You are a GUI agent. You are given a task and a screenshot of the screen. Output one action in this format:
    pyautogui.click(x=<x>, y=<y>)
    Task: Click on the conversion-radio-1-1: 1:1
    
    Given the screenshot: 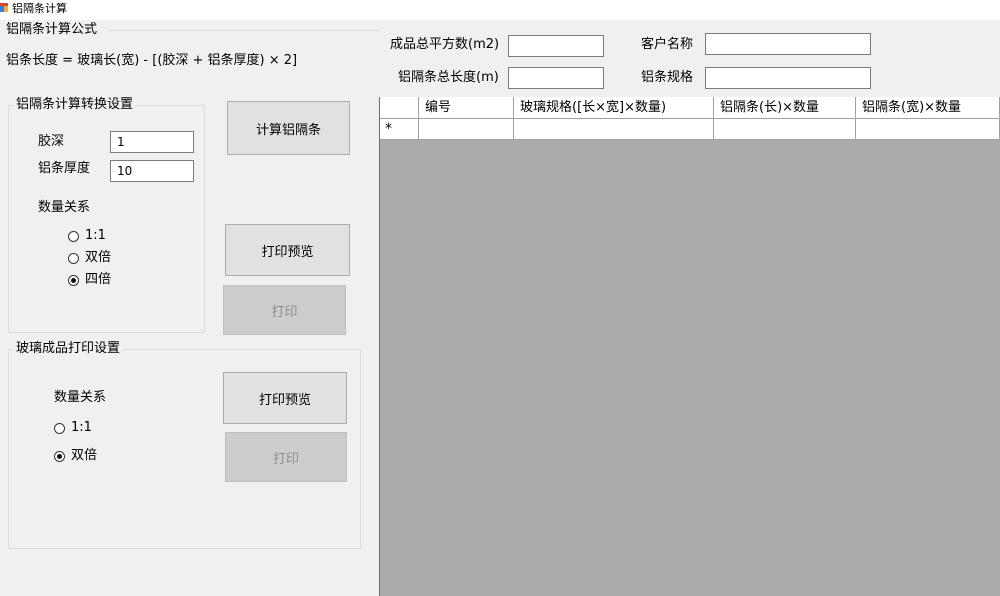 What is the action you would take?
    pyautogui.click(x=87, y=236)
    